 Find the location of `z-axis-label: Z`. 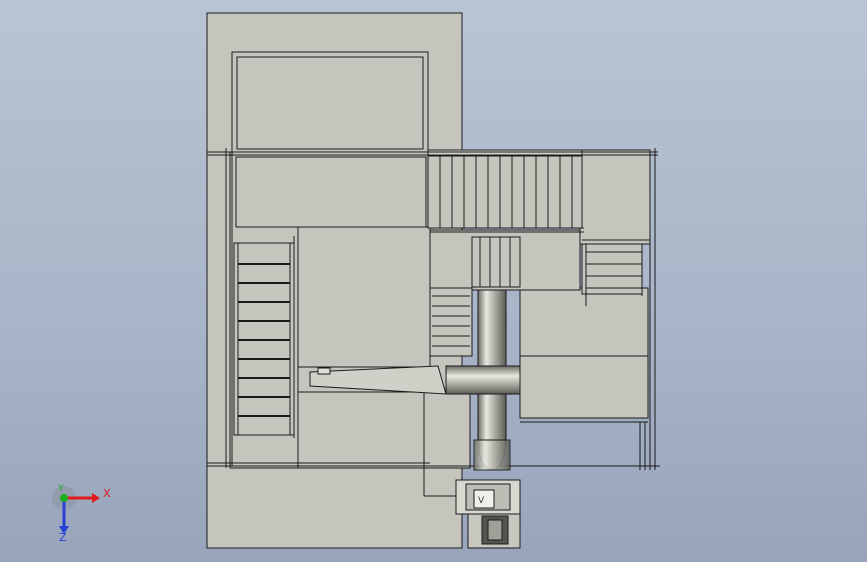

z-axis-label: Z is located at coordinates (63, 537).